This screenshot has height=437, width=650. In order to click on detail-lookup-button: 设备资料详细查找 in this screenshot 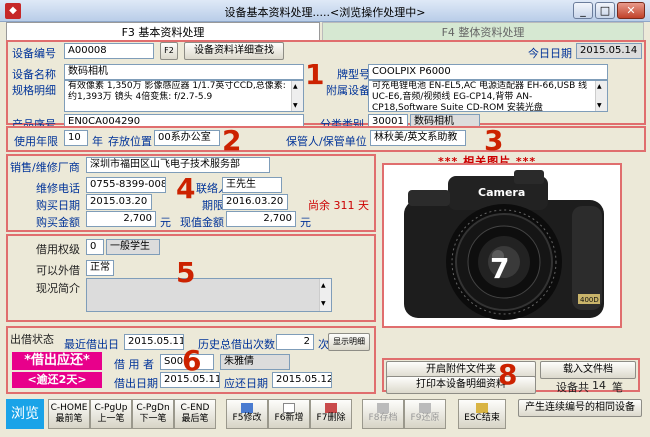, I will do `click(234, 51)`.